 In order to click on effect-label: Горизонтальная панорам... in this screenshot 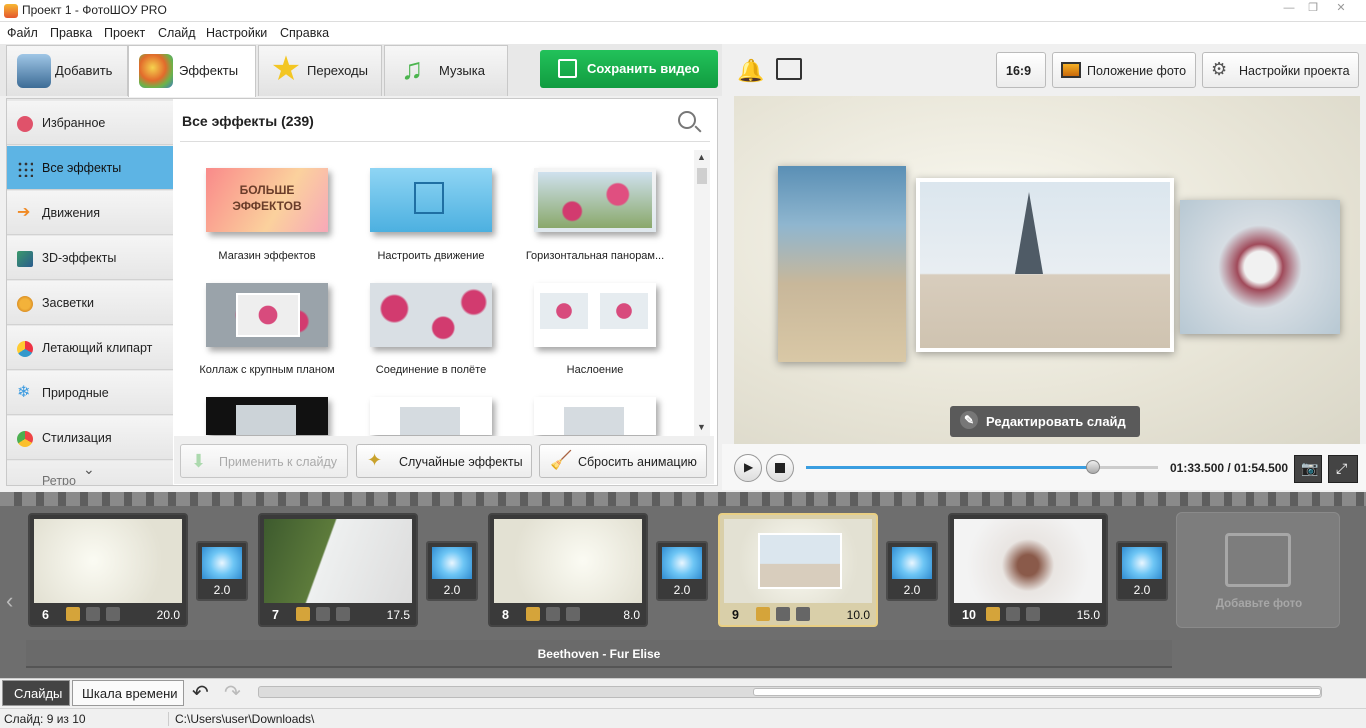, I will do `click(595, 256)`.